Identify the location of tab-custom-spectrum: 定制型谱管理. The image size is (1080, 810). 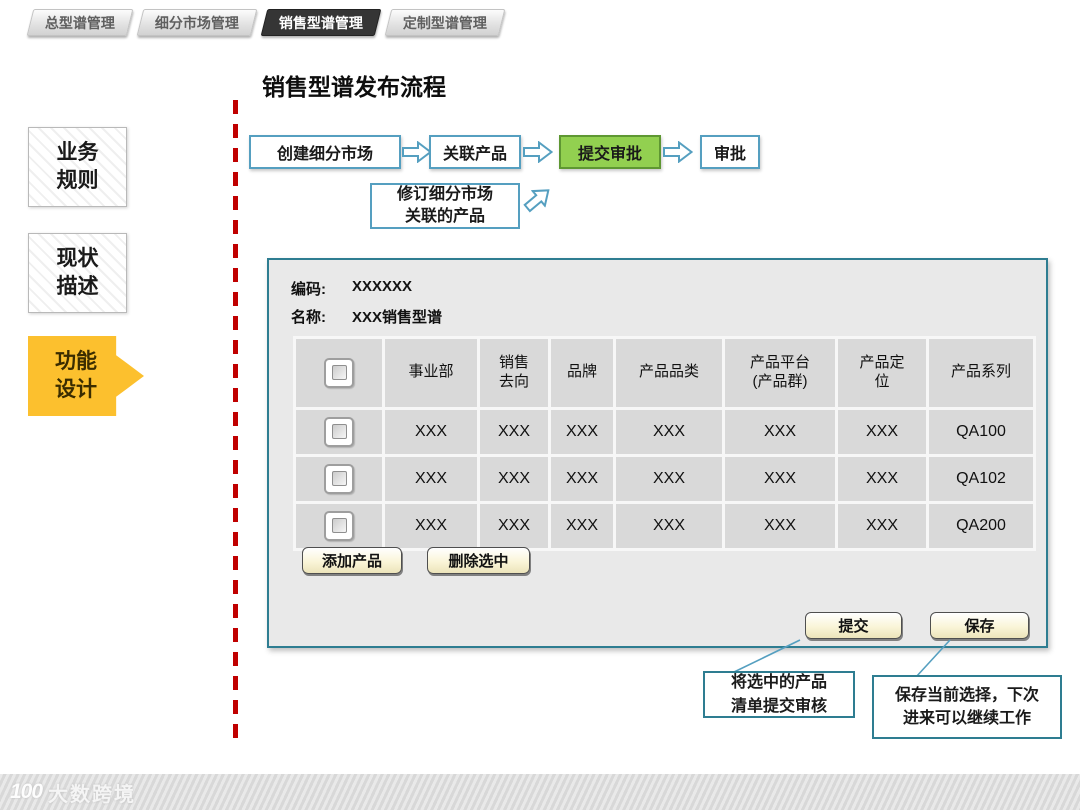
(445, 22).